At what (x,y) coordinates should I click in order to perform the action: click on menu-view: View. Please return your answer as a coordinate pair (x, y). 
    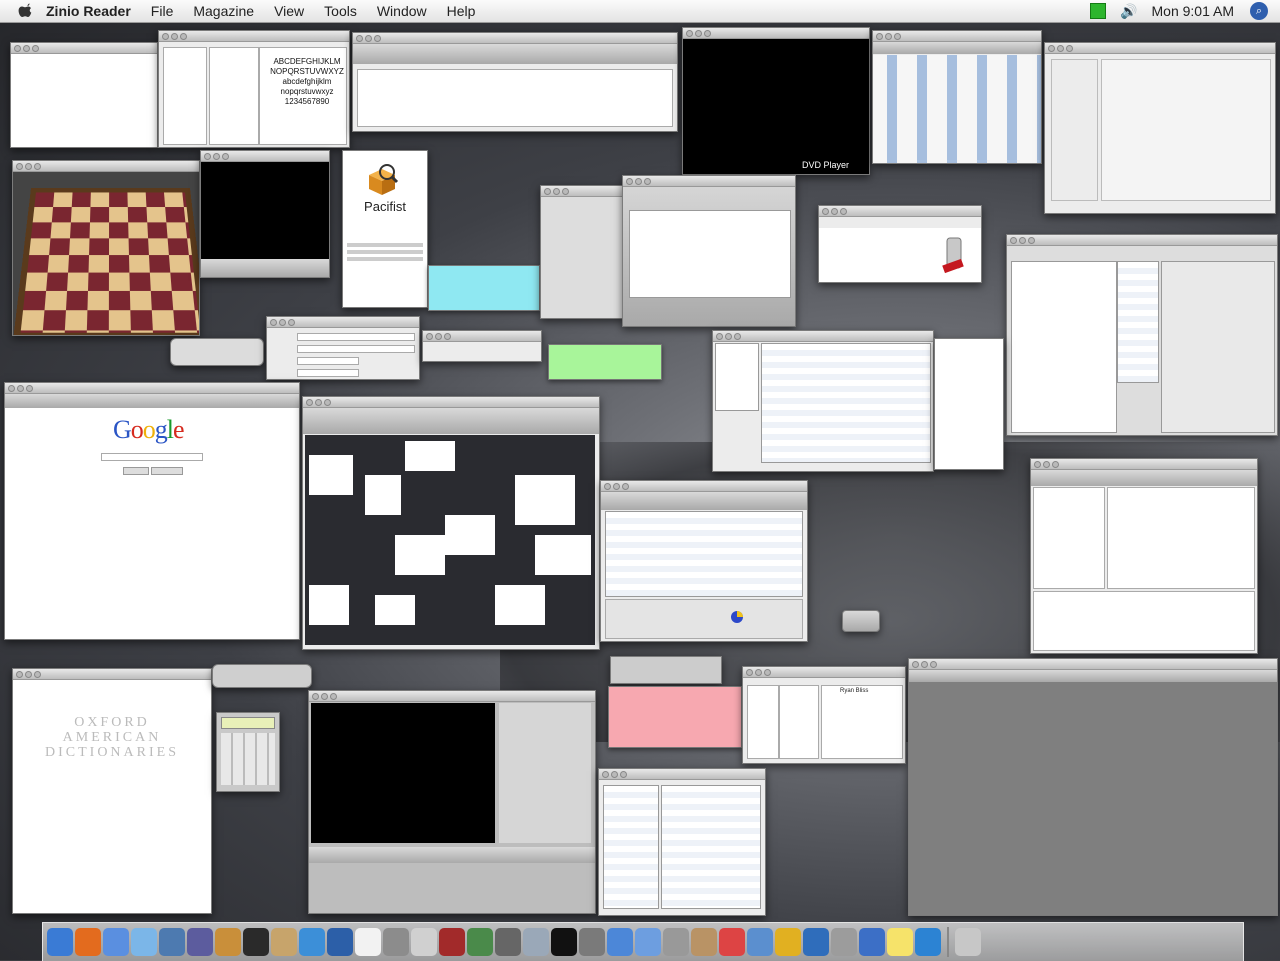
    Looking at the image, I should click on (289, 11).